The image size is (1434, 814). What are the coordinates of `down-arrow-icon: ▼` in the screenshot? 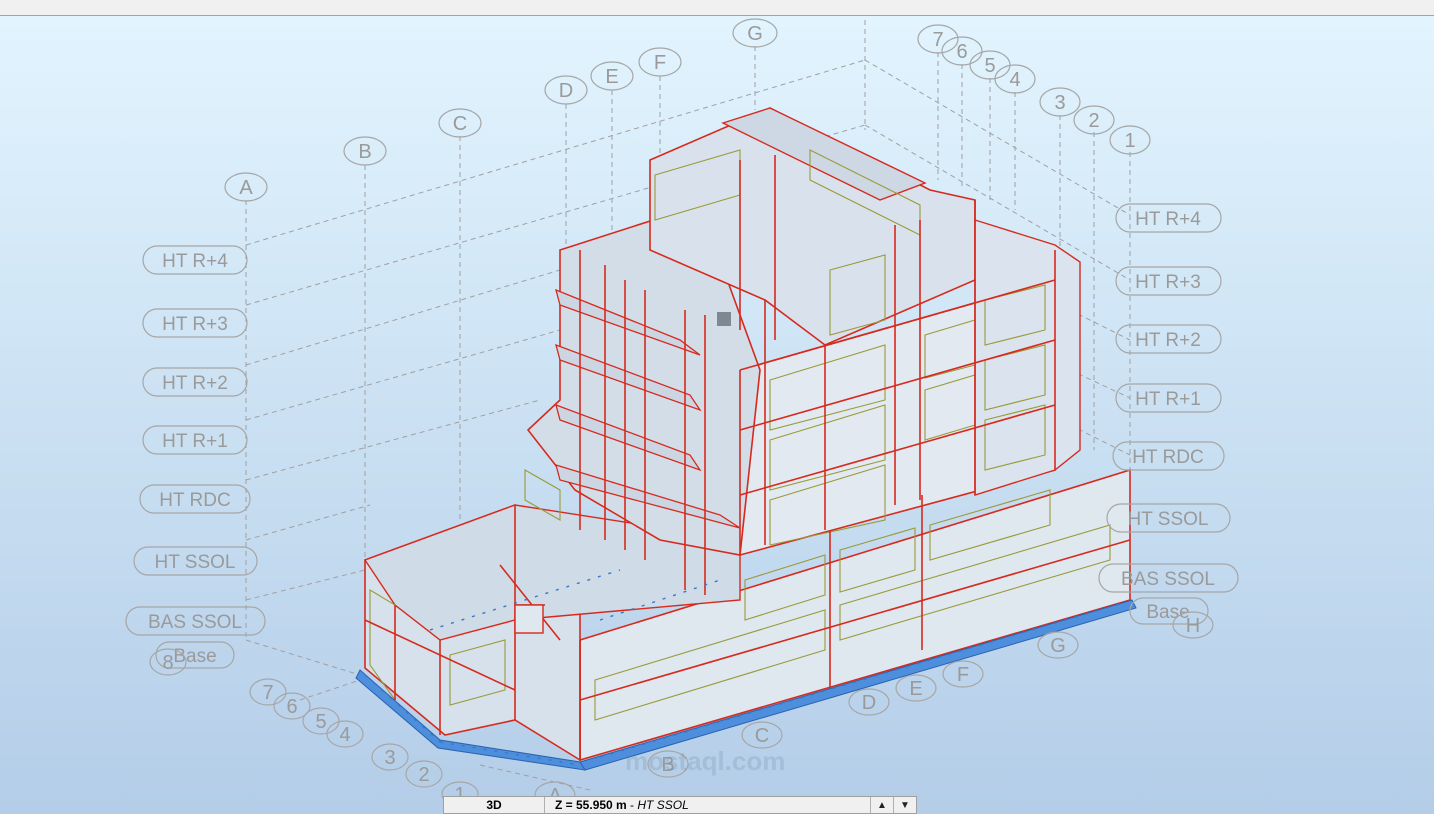 It's located at (905, 805).